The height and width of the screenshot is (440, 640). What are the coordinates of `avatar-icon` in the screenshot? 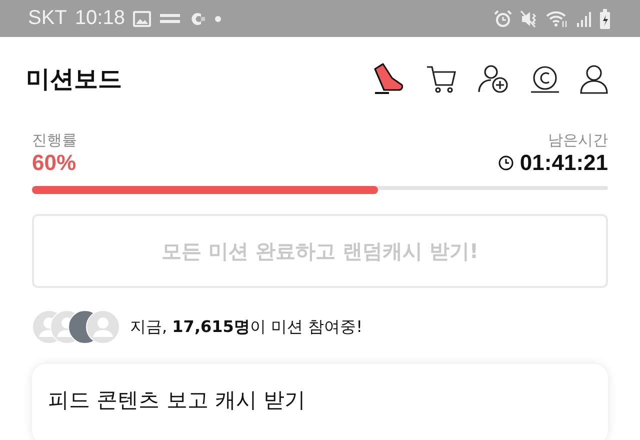 It's located at (103, 327).